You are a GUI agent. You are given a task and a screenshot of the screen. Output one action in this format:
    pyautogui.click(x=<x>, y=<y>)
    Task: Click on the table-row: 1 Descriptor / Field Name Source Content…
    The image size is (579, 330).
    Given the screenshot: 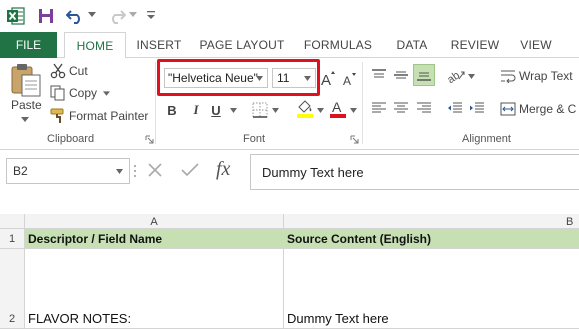 What is the action you would take?
    pyautogui.click(x=289, y=239)
    